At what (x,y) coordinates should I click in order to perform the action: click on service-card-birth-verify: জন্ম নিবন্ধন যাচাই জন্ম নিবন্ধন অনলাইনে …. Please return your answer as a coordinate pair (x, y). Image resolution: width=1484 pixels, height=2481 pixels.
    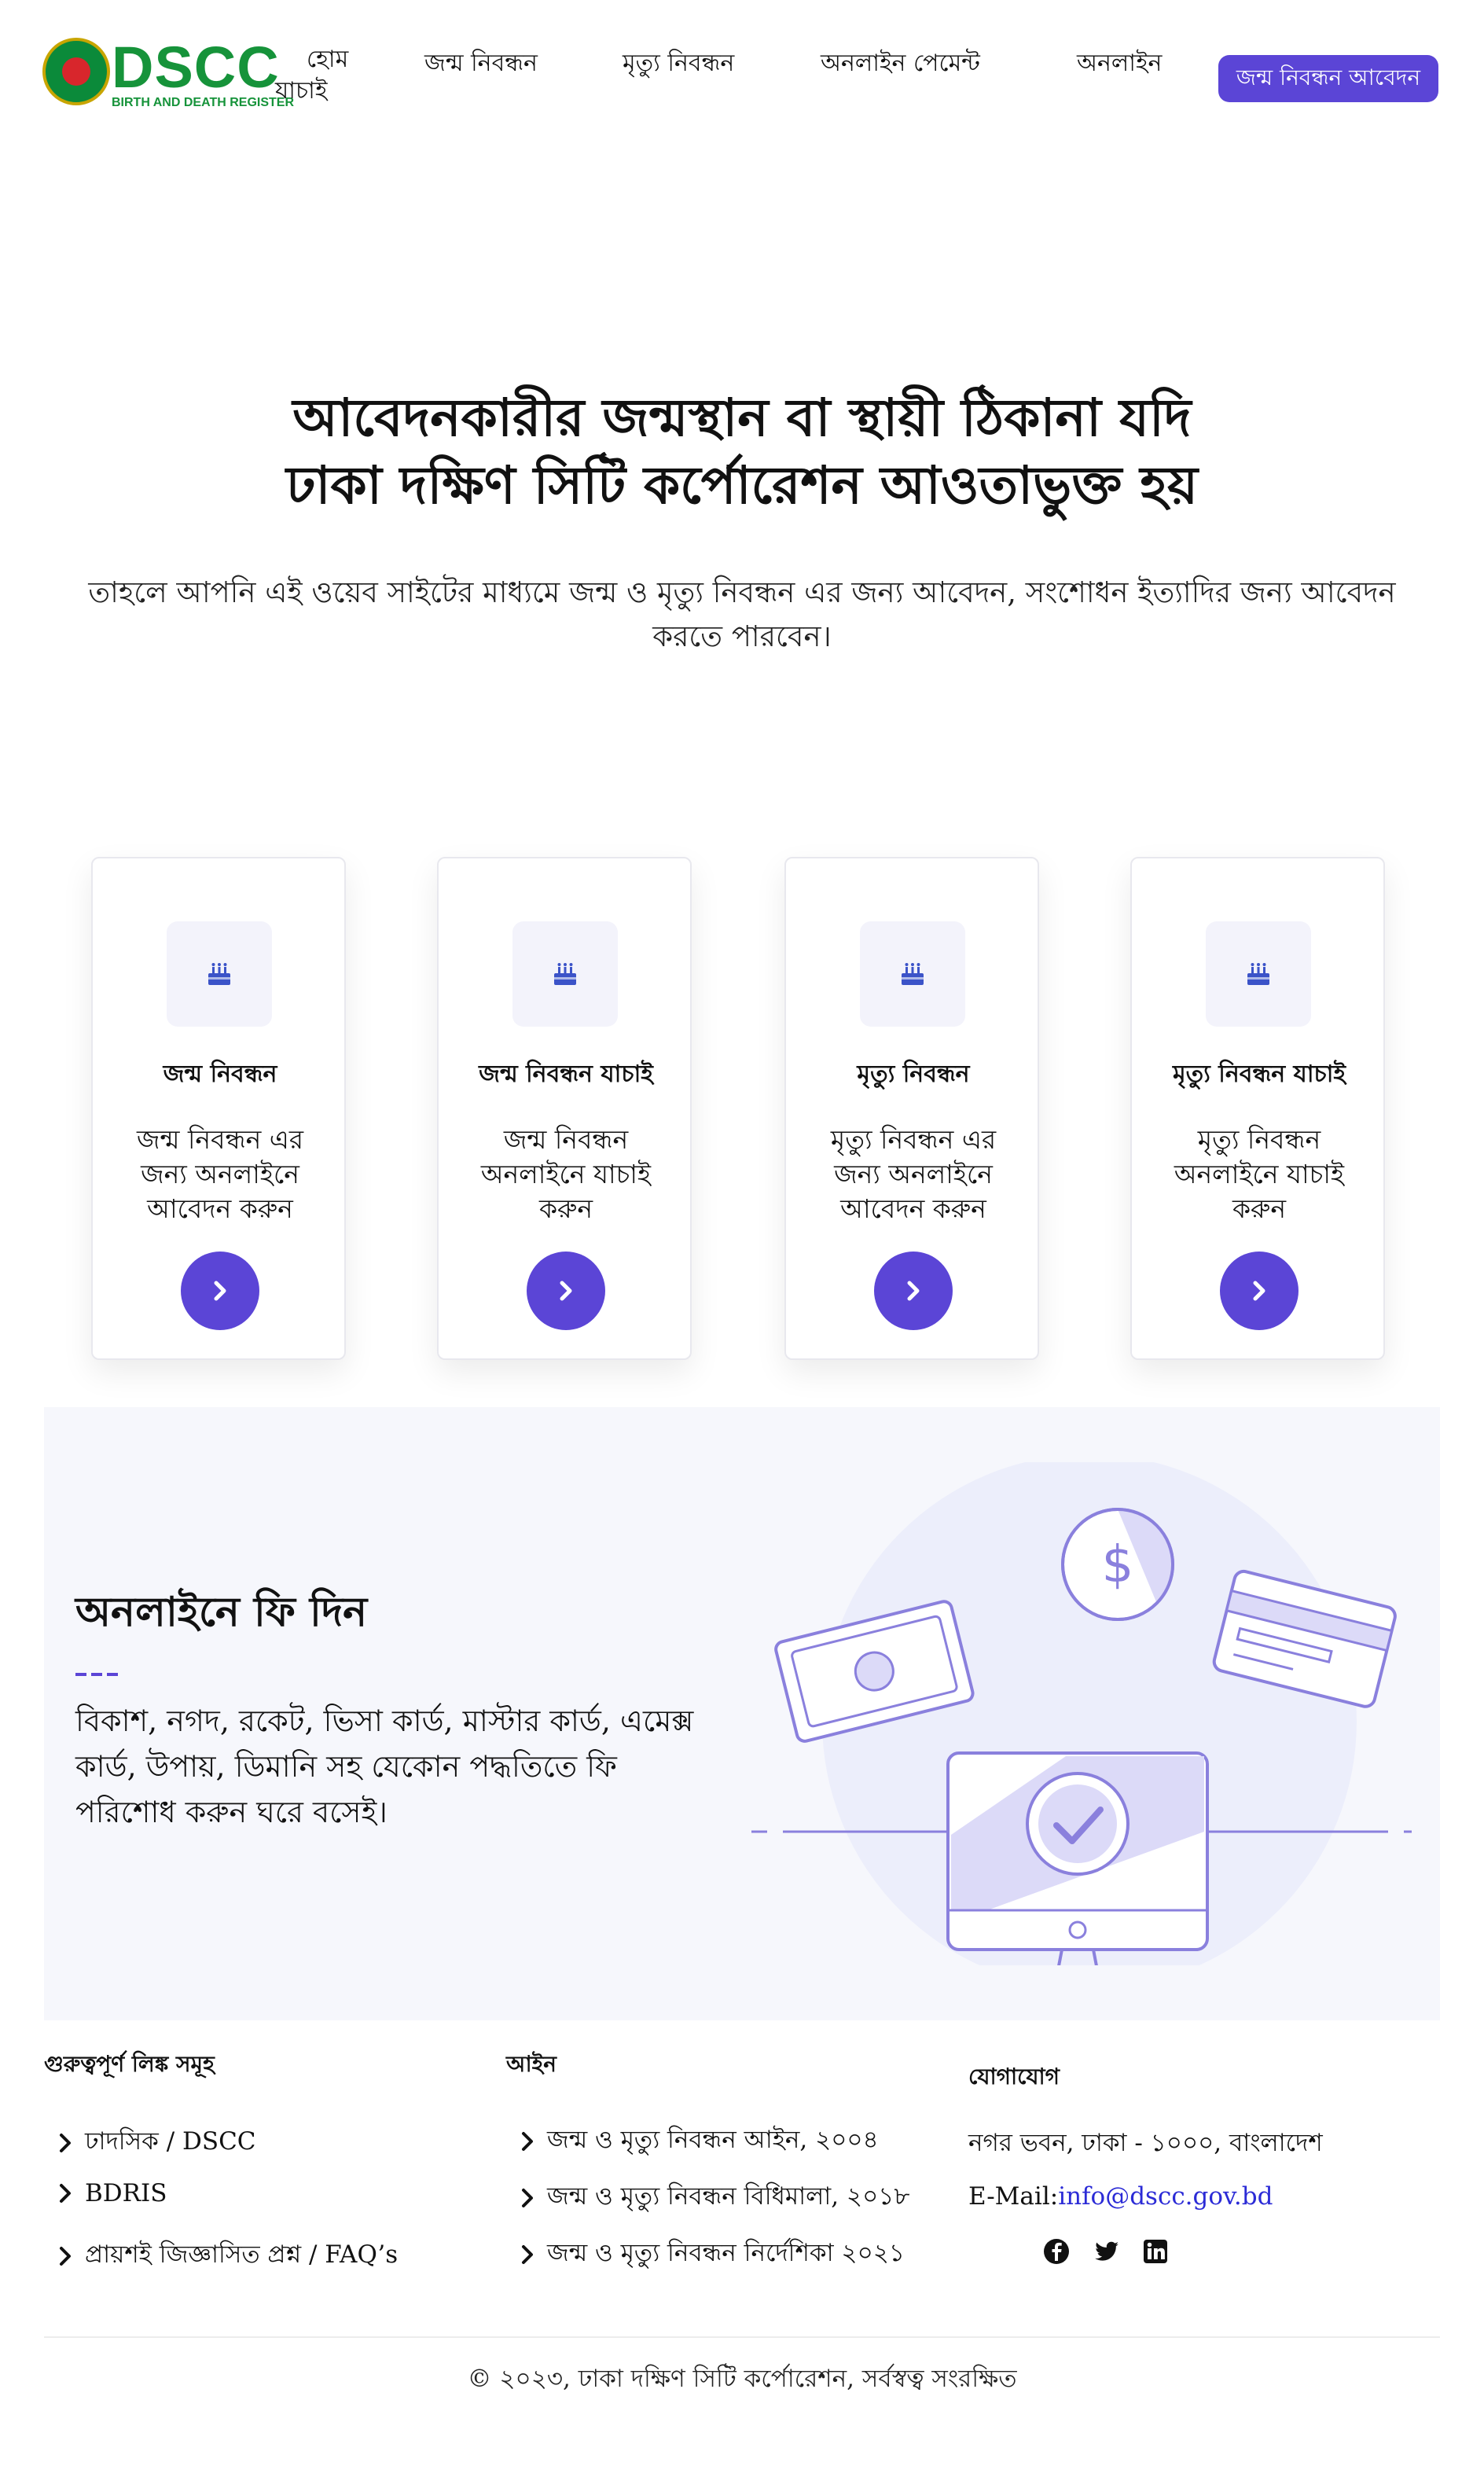
    Looking at the image, I should click on (564, 1108).